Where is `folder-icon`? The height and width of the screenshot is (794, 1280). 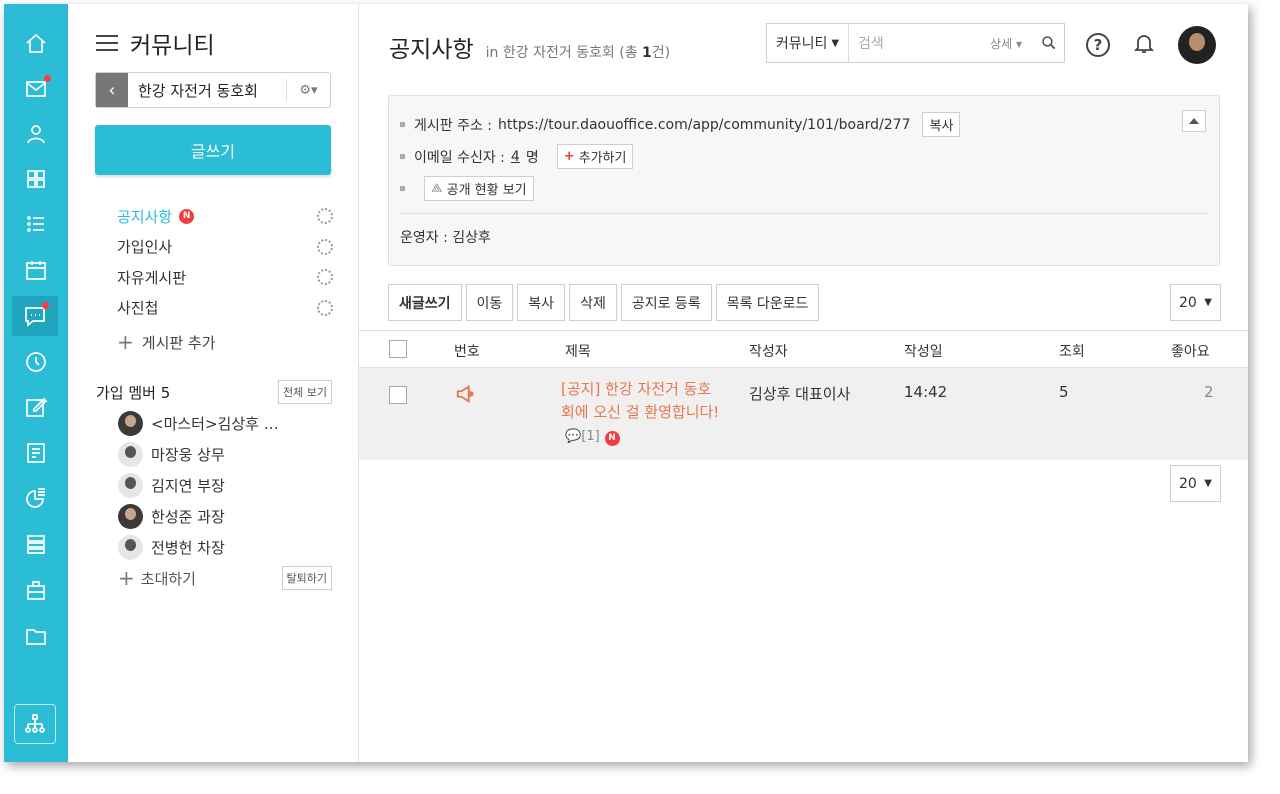
folder-icon is located at coordinates (36, 636).